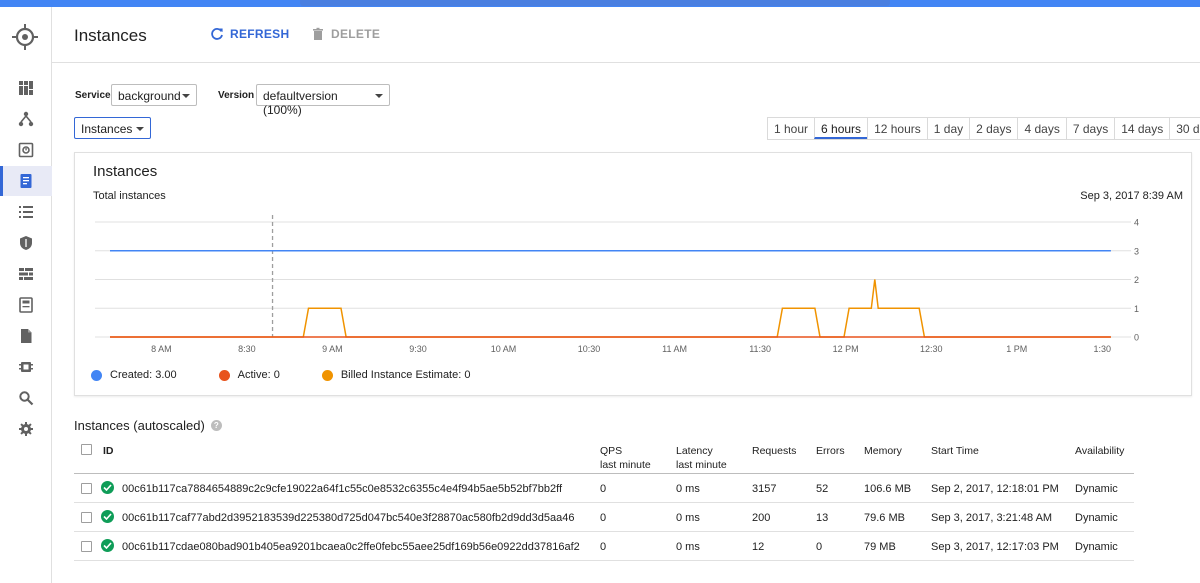 The image size is (1200, 583). What do you see at coordinates (86, 449) in the screenshot?
I see `select-all-checkbox` at bounding box center [86, 449].